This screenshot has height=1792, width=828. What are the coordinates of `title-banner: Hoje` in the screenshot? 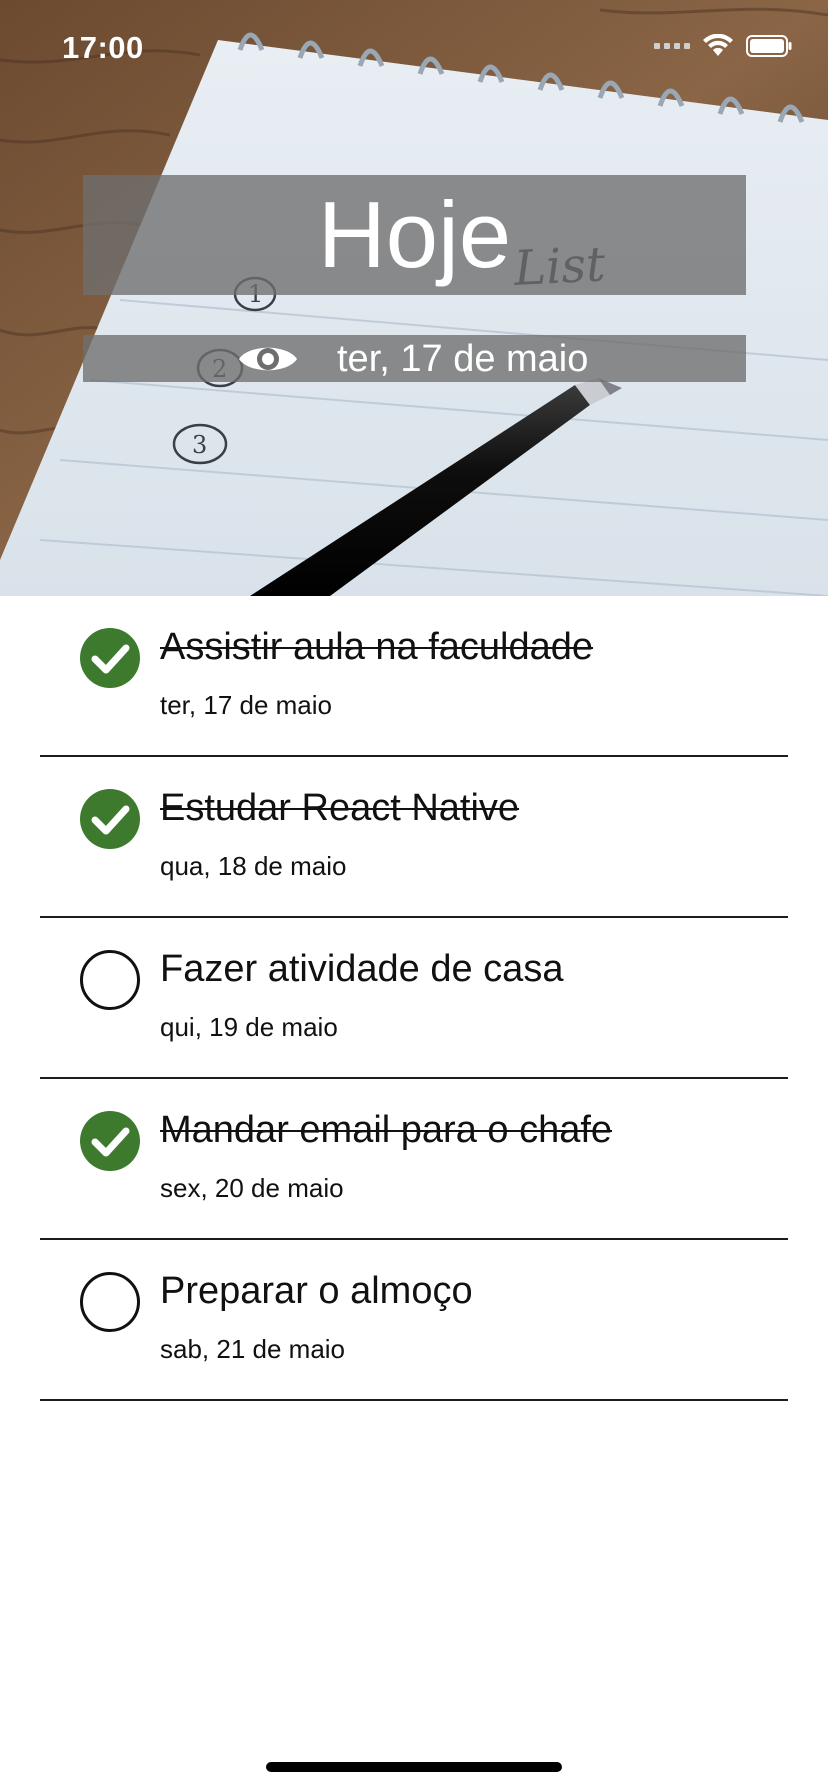 It's located at (414, 235).